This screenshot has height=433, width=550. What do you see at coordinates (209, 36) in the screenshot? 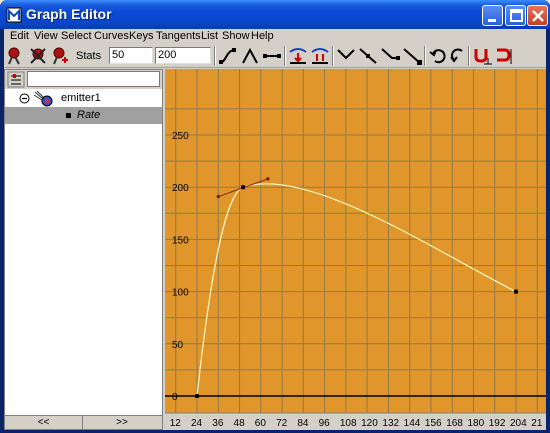
I see `menu-list: List` at bounding box center [209, 36].